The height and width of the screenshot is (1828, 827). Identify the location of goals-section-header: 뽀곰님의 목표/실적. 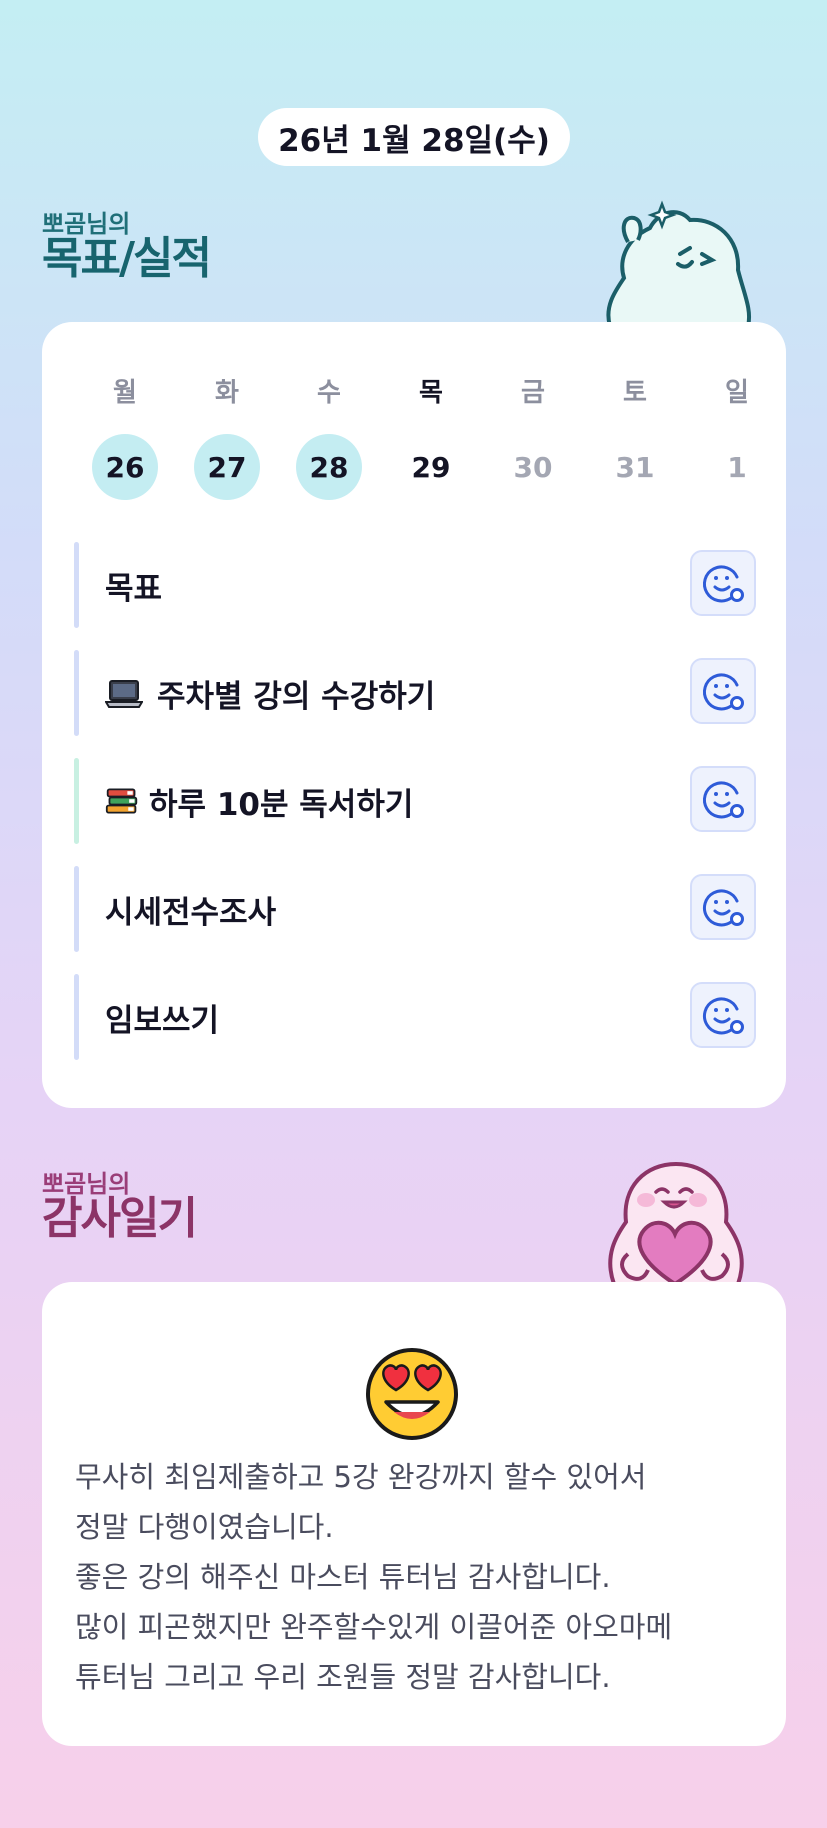
(127, 248).